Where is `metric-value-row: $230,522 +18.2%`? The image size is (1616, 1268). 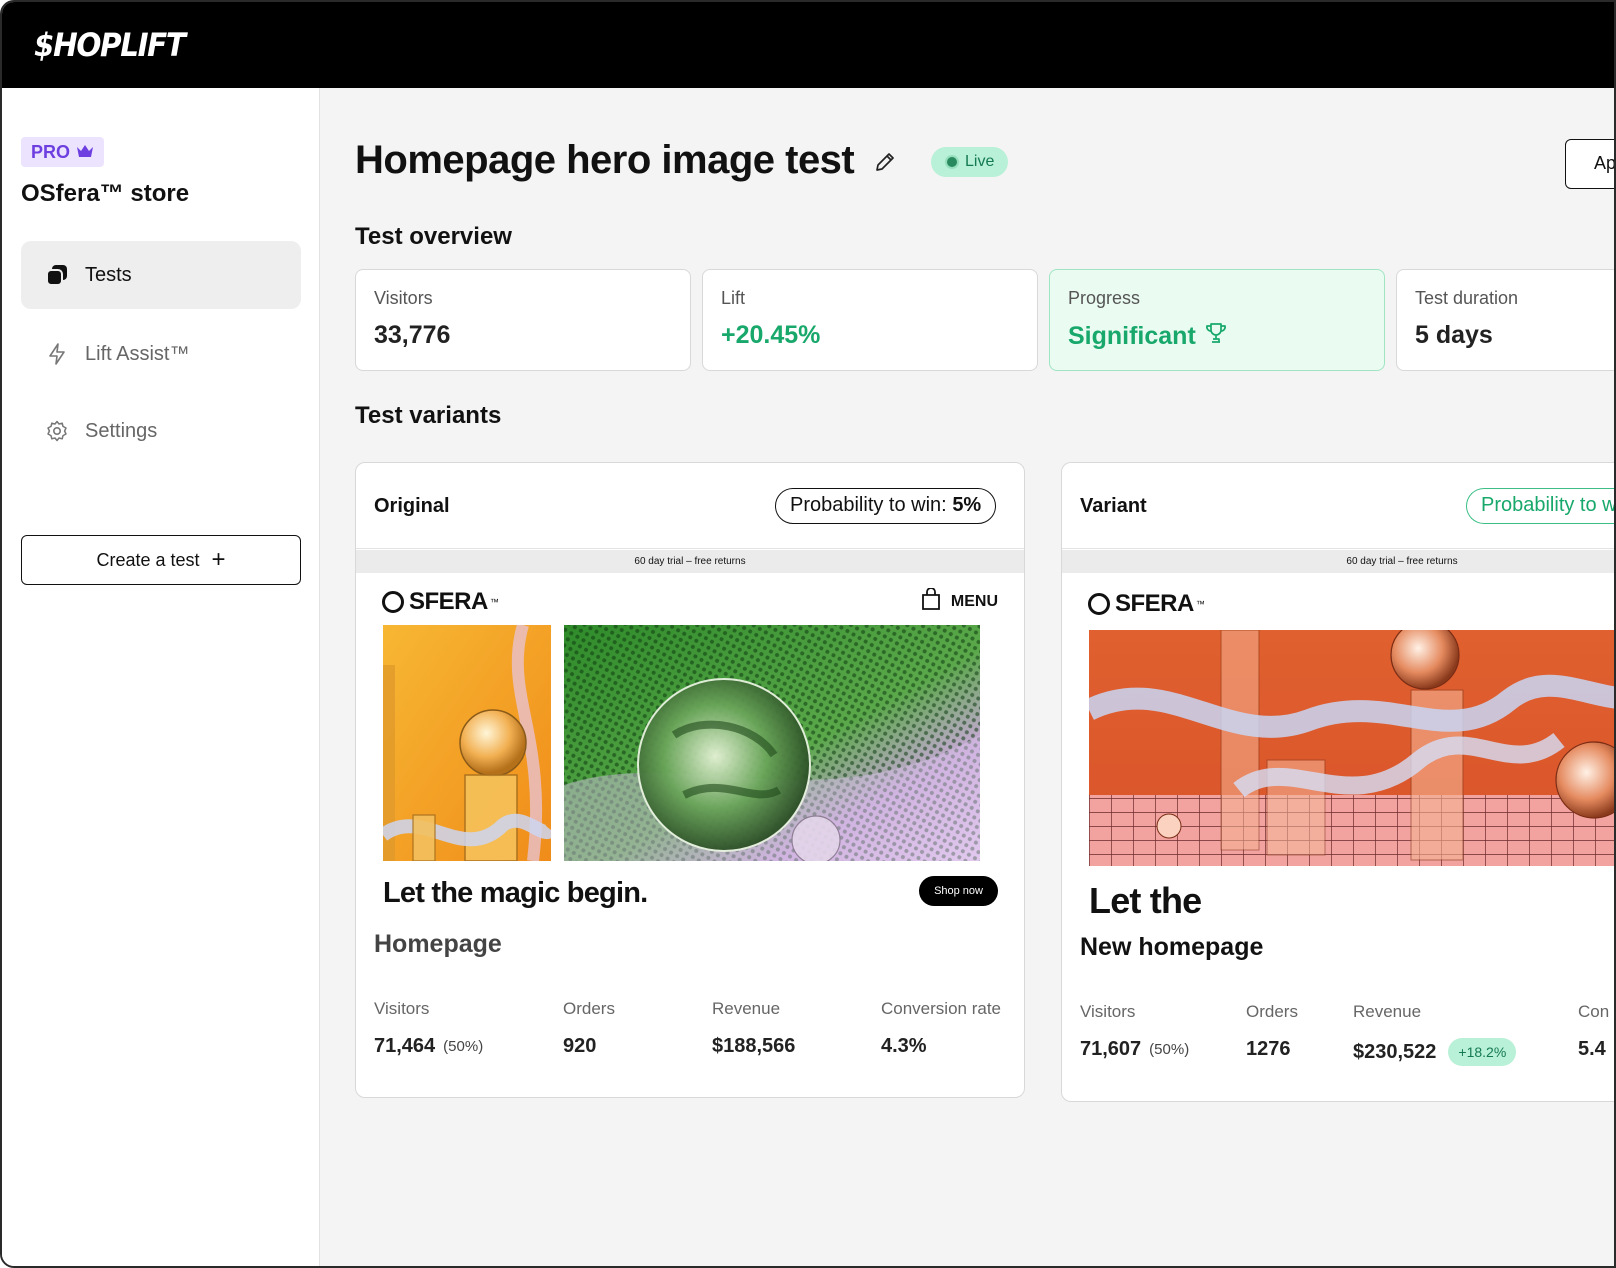 metric-value-row: $230,522 +18.2% is located at coordinates (1435, 1052).